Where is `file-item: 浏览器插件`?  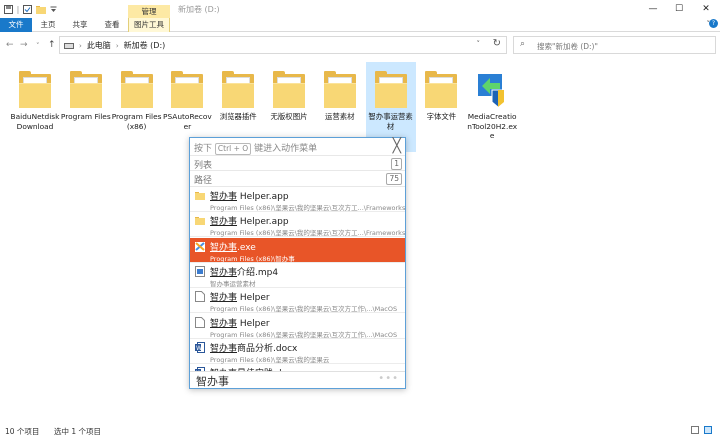 file-item: 浏览器插件 is located at coordinates (238, 92).